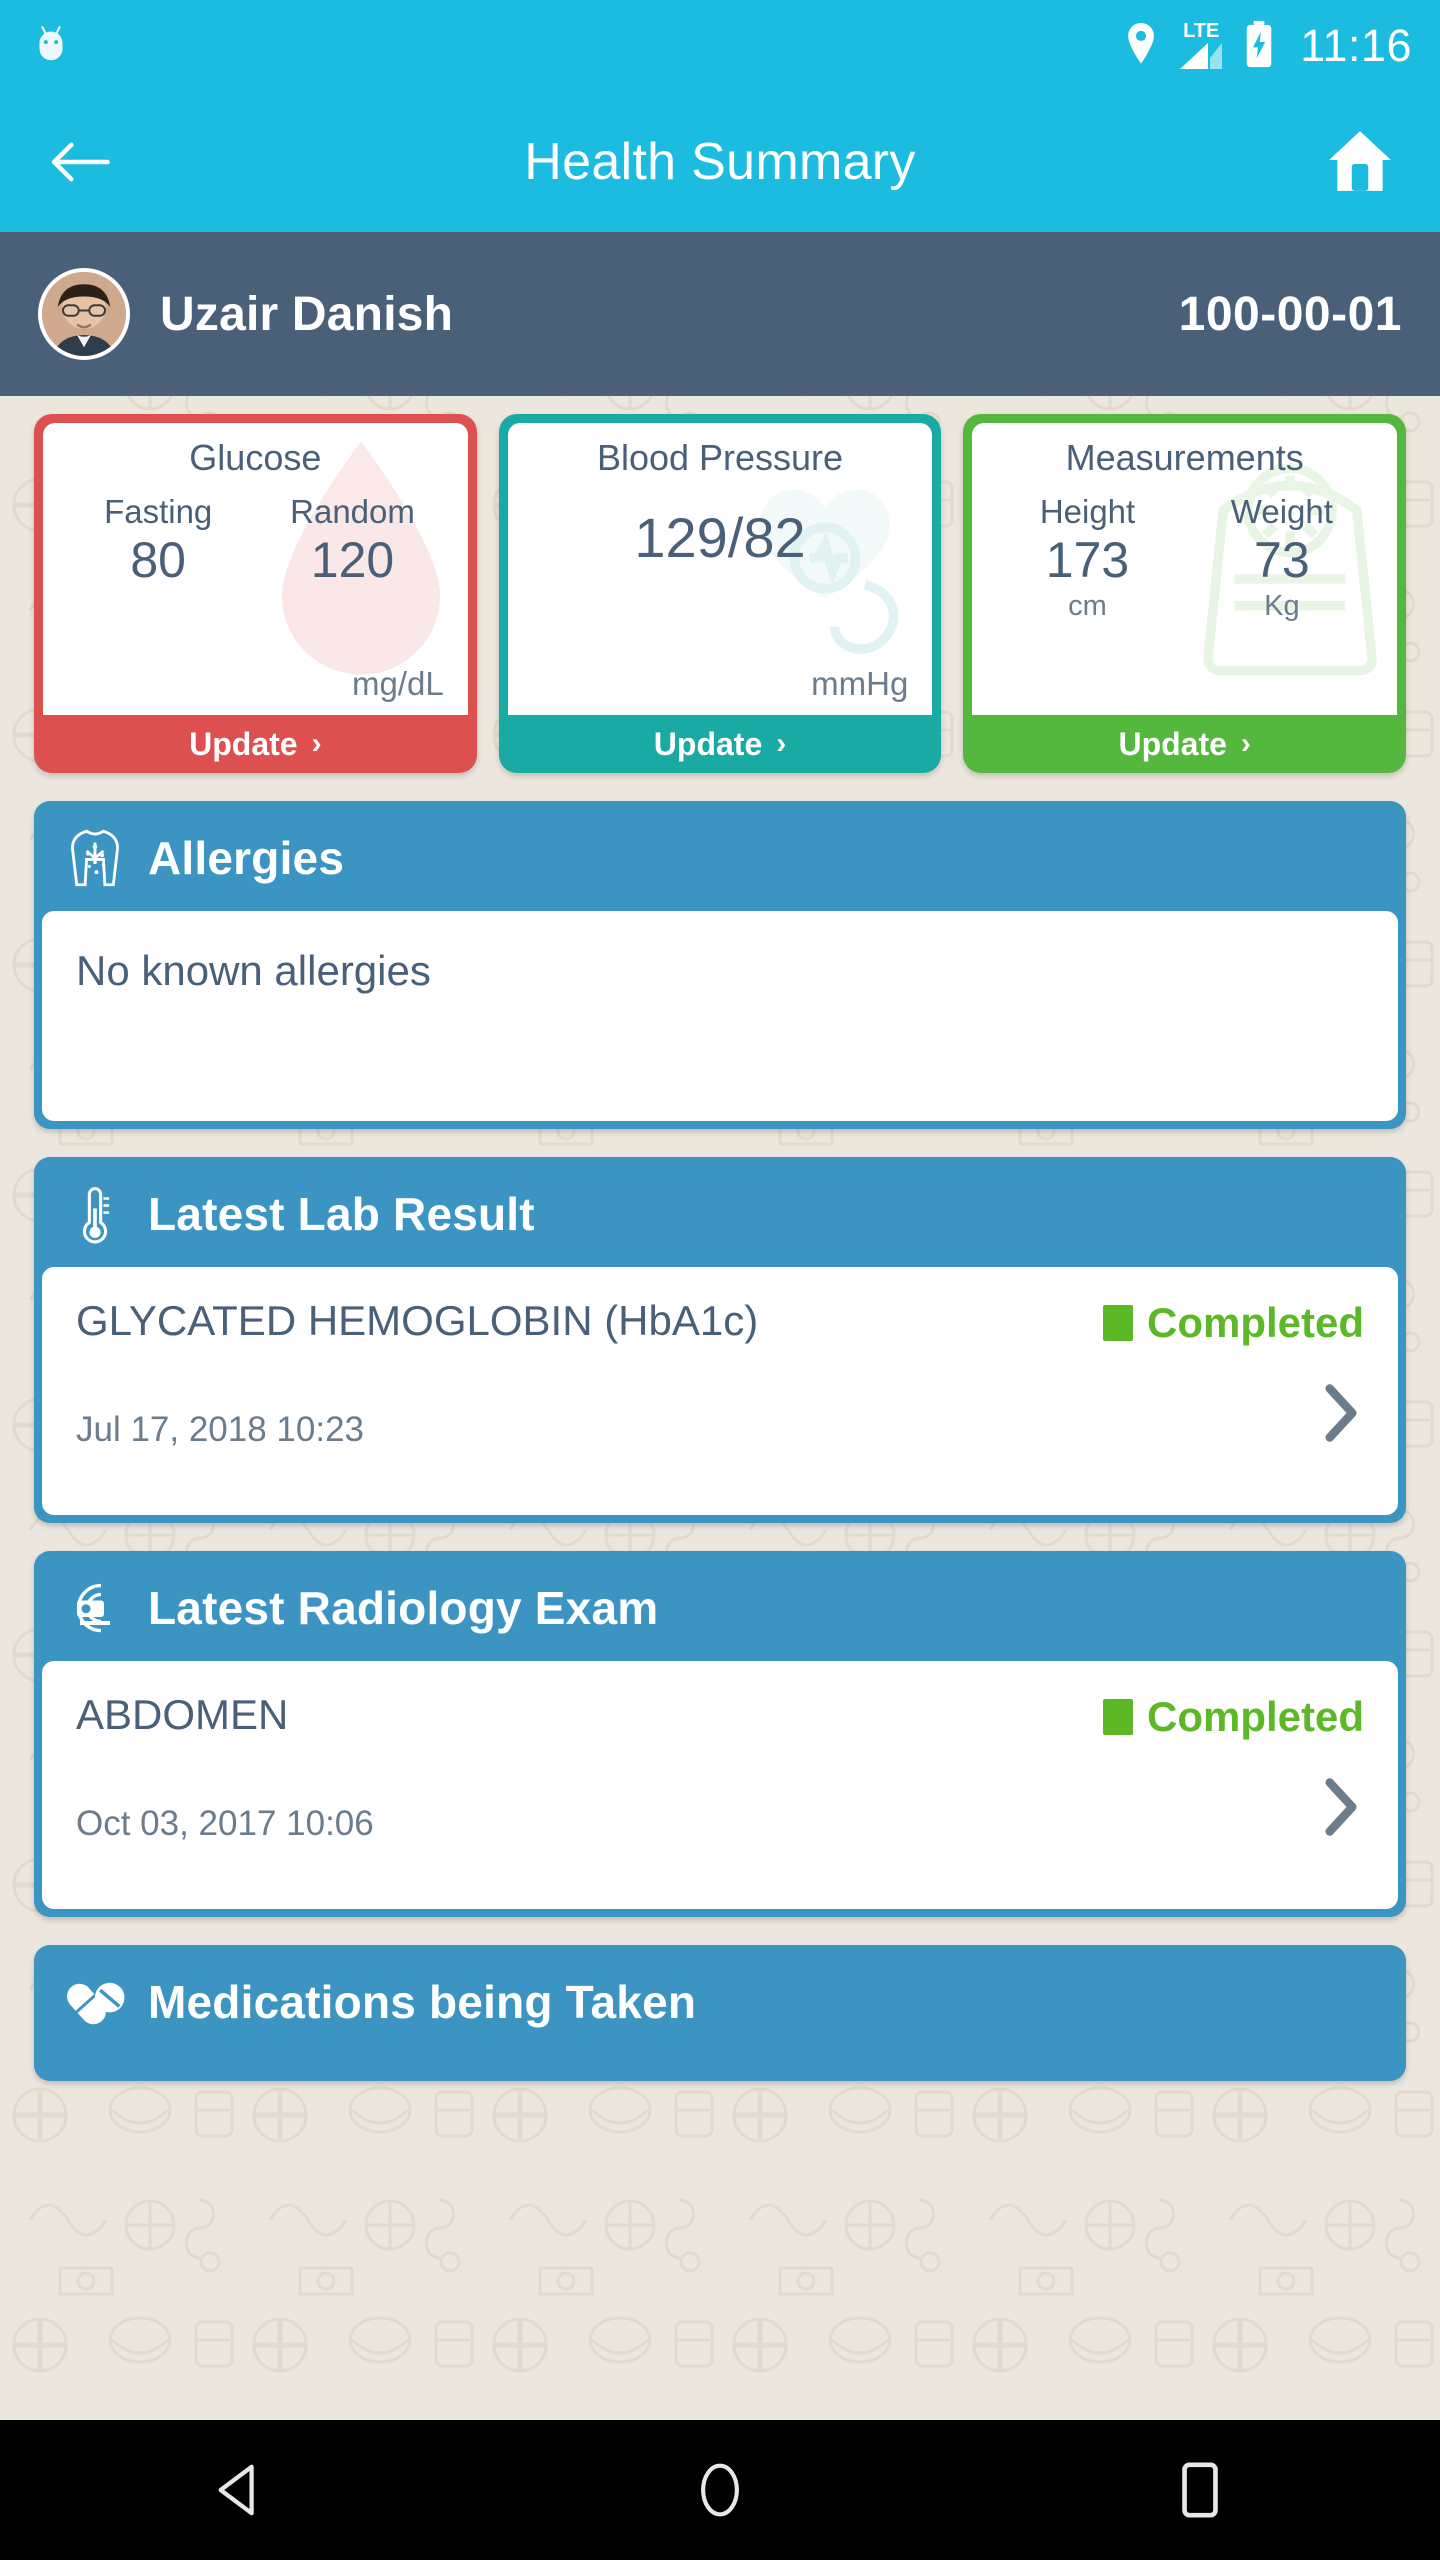 Image resolution: width=1440 pixels, height=2560 pixels. I want to click on glucose-unit: mg/dL, so click(397, 683).